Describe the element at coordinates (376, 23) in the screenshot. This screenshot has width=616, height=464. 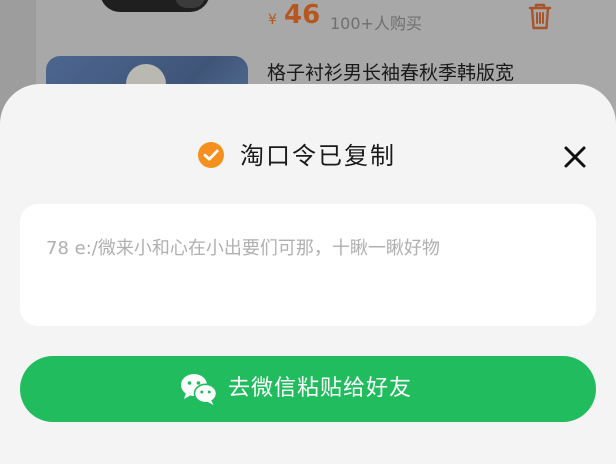
I see `sold-count: 100+人购买` at that location.